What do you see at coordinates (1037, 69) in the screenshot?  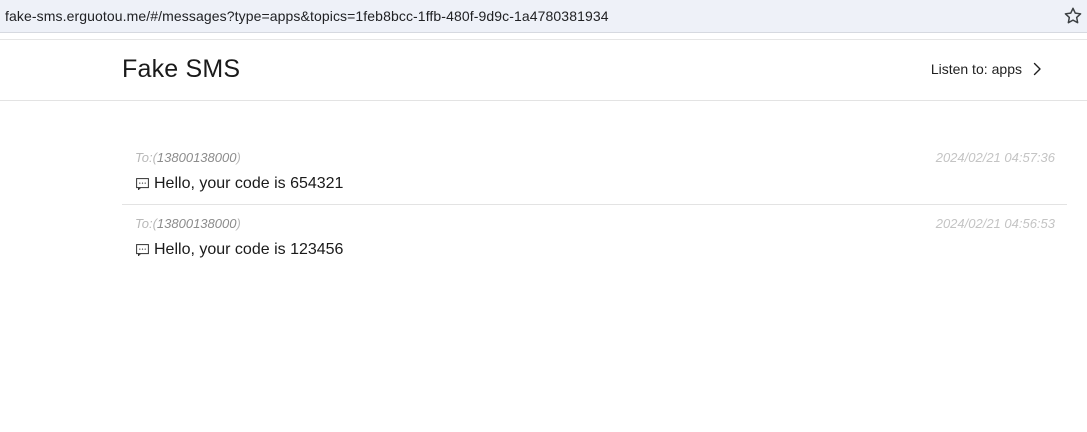 I see `chevron-right-icon` at bounding box center [1037, 69].